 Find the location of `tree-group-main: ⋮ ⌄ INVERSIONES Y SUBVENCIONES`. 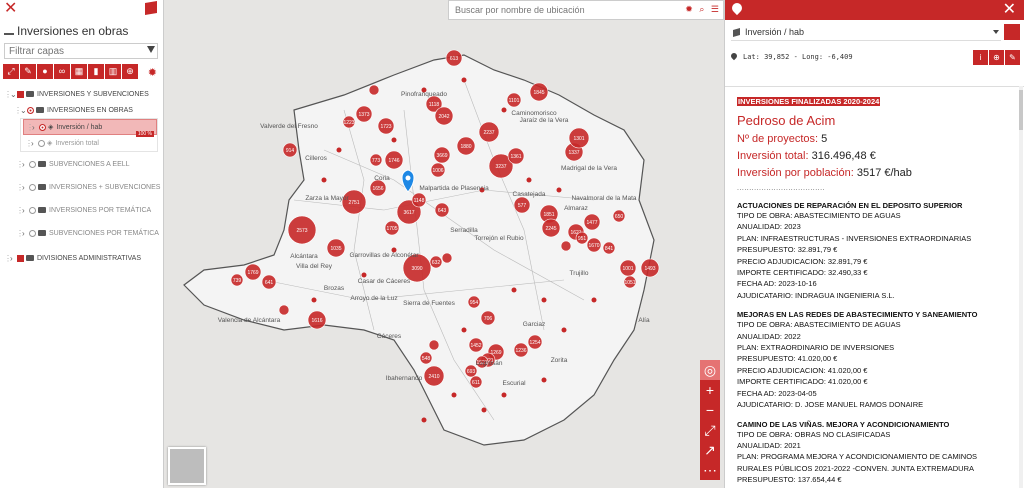

tree-group-main: ⋮ ⌄ INVERSIONES Y SUBVENCIONES is located at coordinates (82, 94).